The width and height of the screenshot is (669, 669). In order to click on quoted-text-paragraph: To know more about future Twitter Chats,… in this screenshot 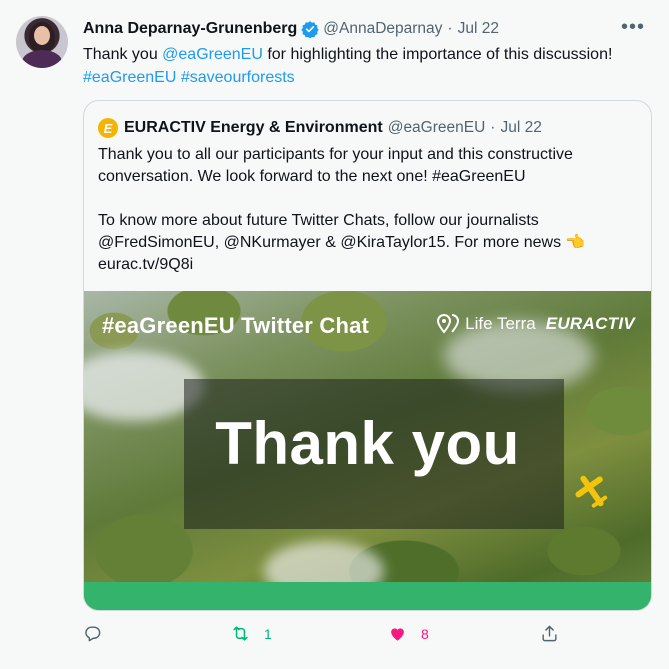, I will do `click(368, 243)`.